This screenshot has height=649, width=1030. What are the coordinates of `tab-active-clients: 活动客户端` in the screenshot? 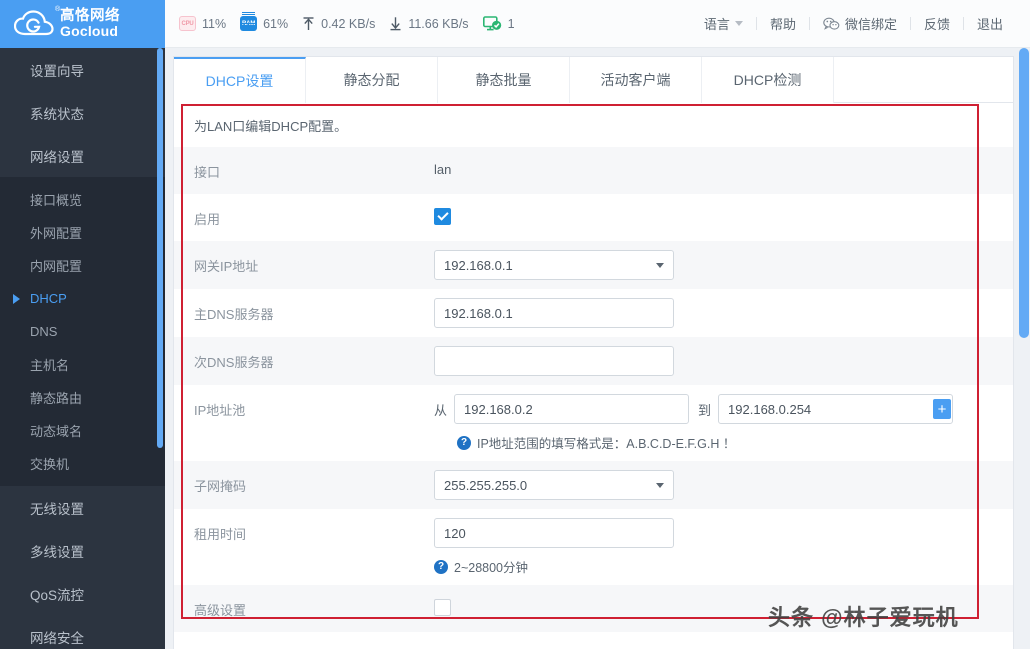 It's located at (636, 80).